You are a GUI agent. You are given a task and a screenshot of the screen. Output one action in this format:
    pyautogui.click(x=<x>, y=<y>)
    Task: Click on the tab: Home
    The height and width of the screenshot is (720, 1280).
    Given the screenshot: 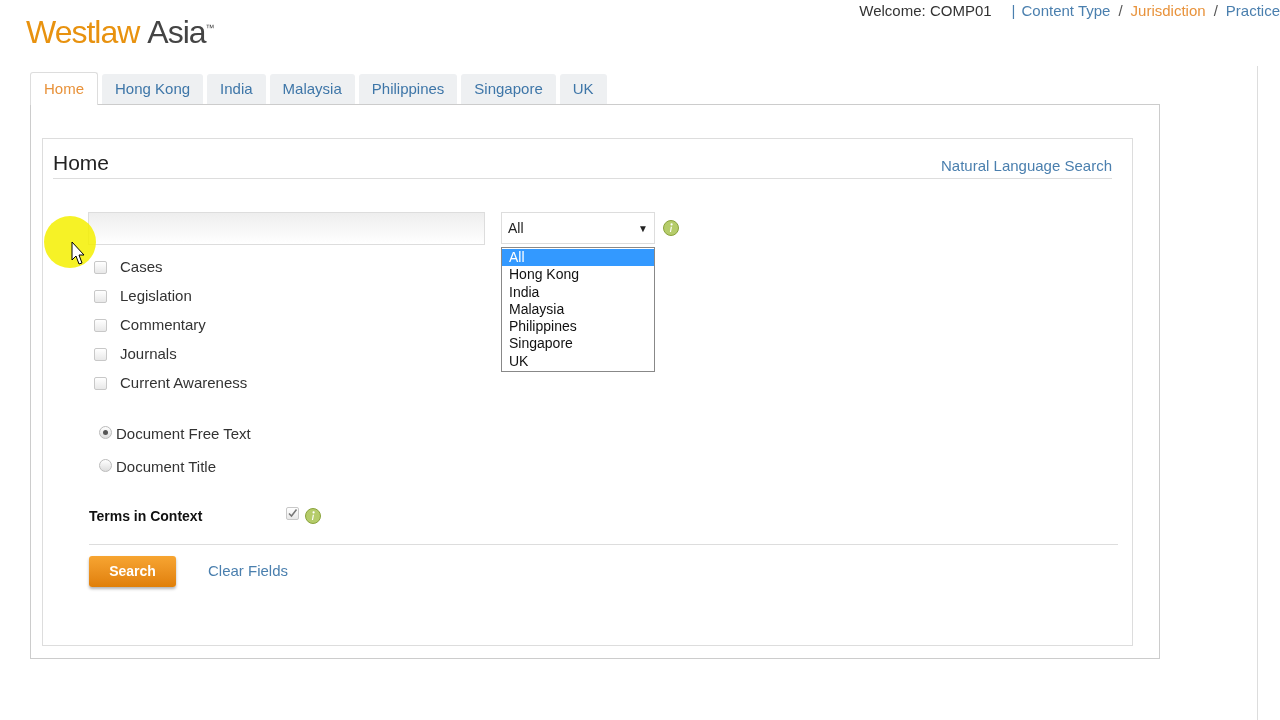 What is the action you would take?
    pyautogui.click(x=64, y=88)
    